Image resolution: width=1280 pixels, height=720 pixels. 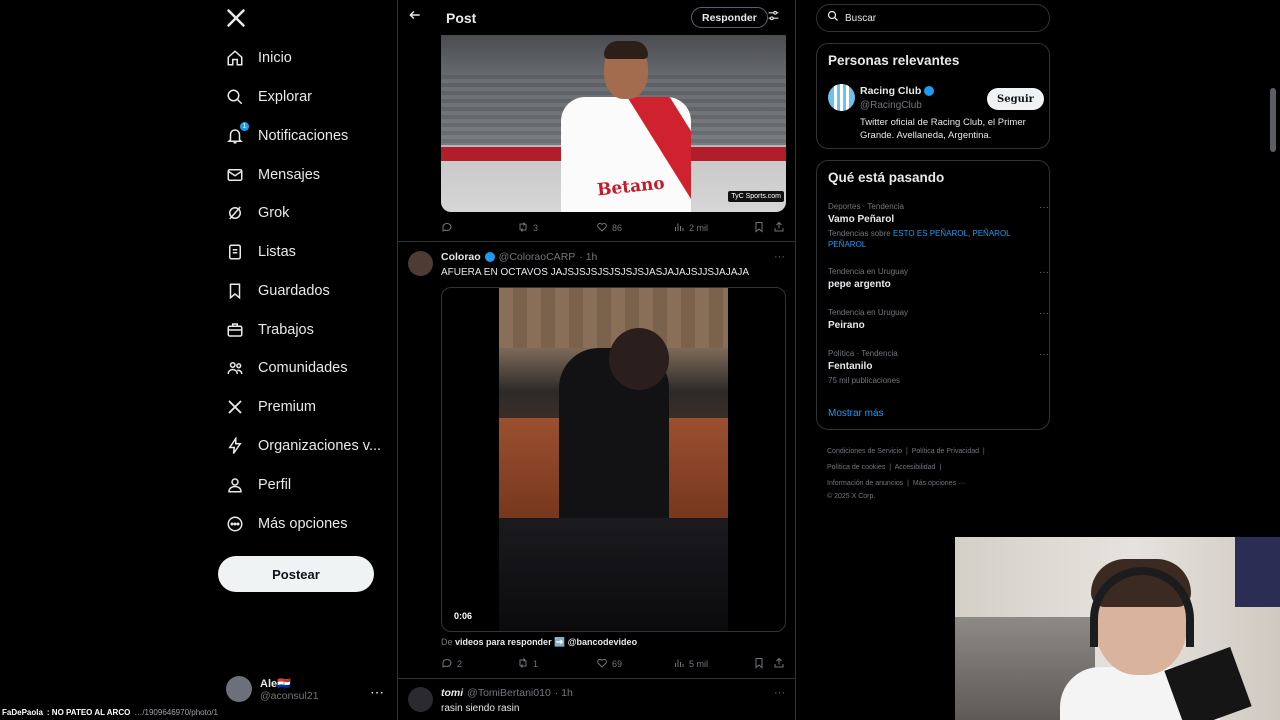 What do you see at coordinates (296, 574) in the screenshot?
I see `post-button: Postear` at bounding box center [296, 574].